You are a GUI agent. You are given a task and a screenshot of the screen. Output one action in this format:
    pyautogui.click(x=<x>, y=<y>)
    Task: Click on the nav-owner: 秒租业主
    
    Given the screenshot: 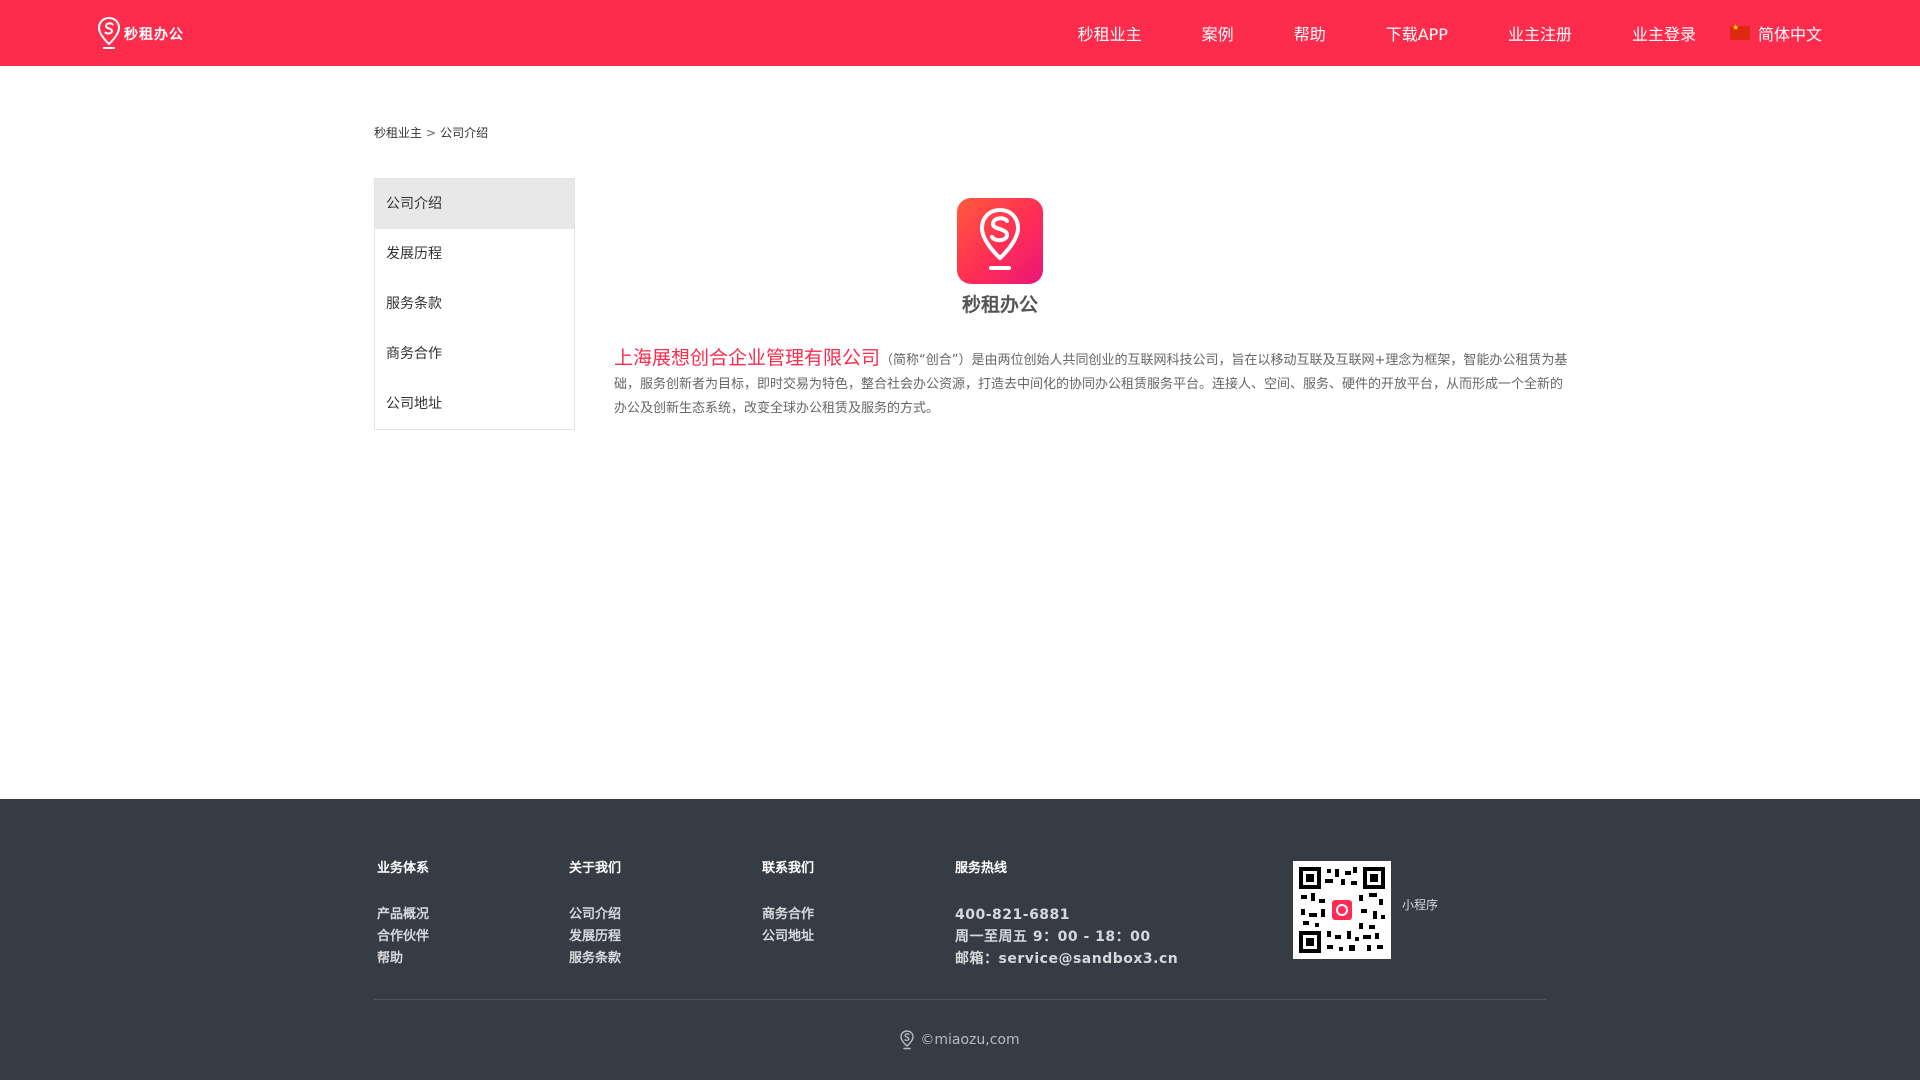 What is the action you would take?
    pyautogui.click(x=1110, y=33)
    